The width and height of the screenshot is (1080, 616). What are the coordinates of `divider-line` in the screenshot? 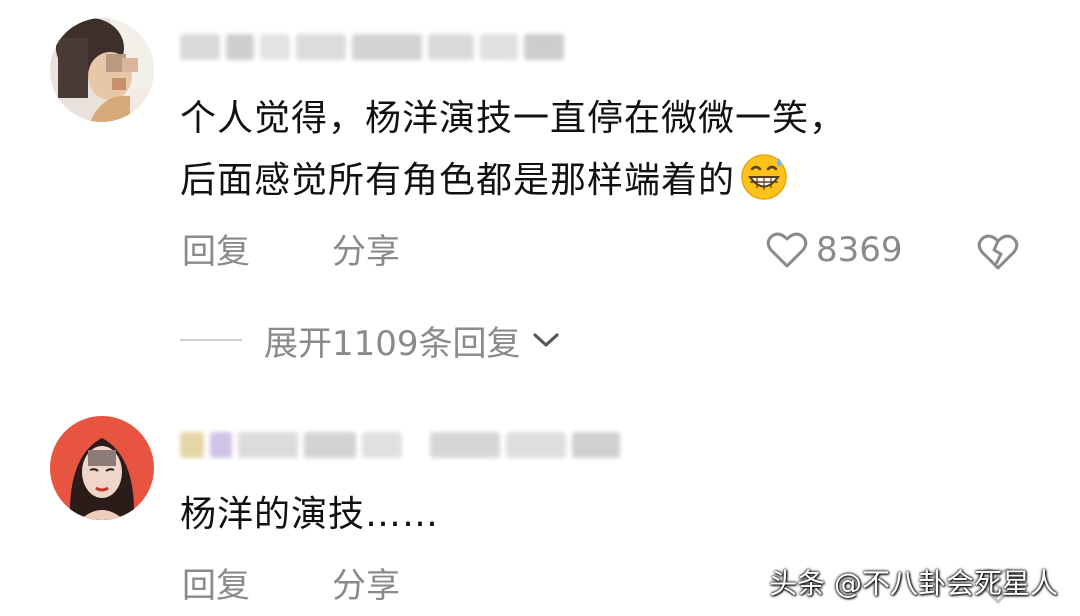 It's located at (211, 340).